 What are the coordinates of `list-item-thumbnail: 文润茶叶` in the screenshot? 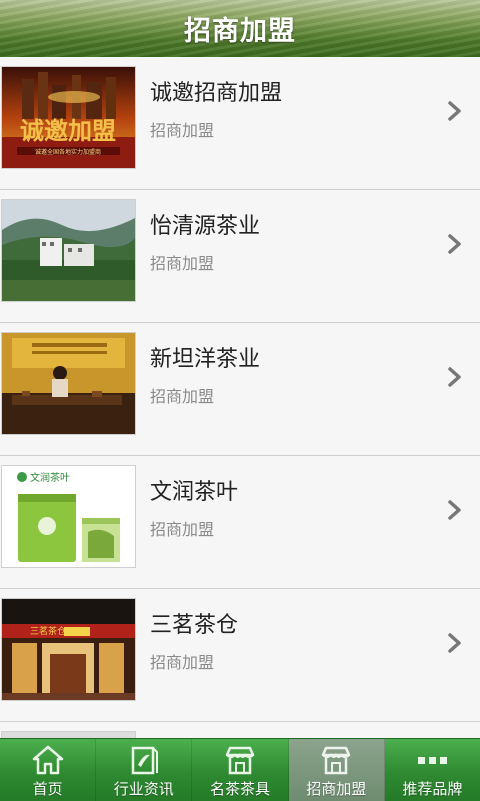 It's located at (68, 516).